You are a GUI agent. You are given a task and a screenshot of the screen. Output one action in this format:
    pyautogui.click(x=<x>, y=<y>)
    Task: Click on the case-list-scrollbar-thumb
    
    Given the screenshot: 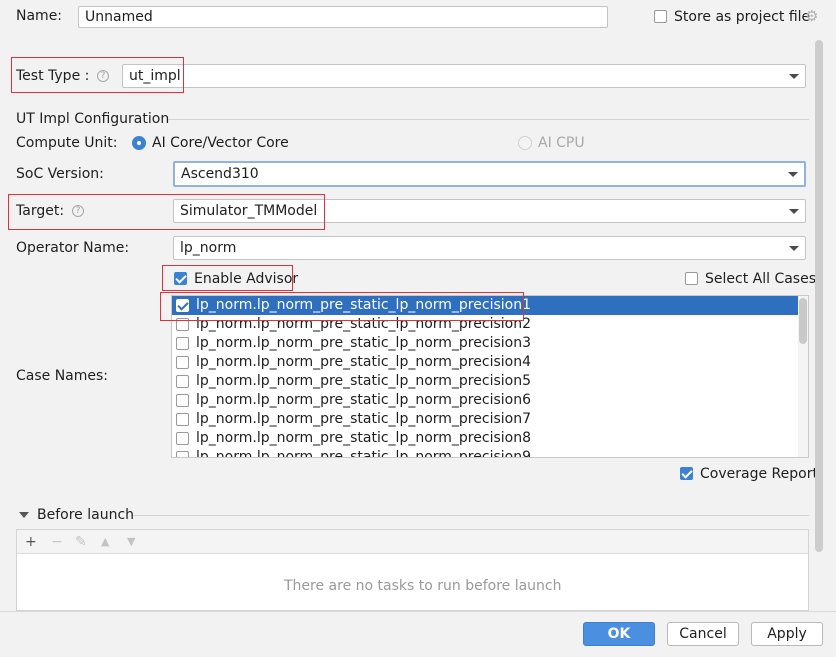 What is the action you would take?
    pyautogui.click(x=803, y=321)
    